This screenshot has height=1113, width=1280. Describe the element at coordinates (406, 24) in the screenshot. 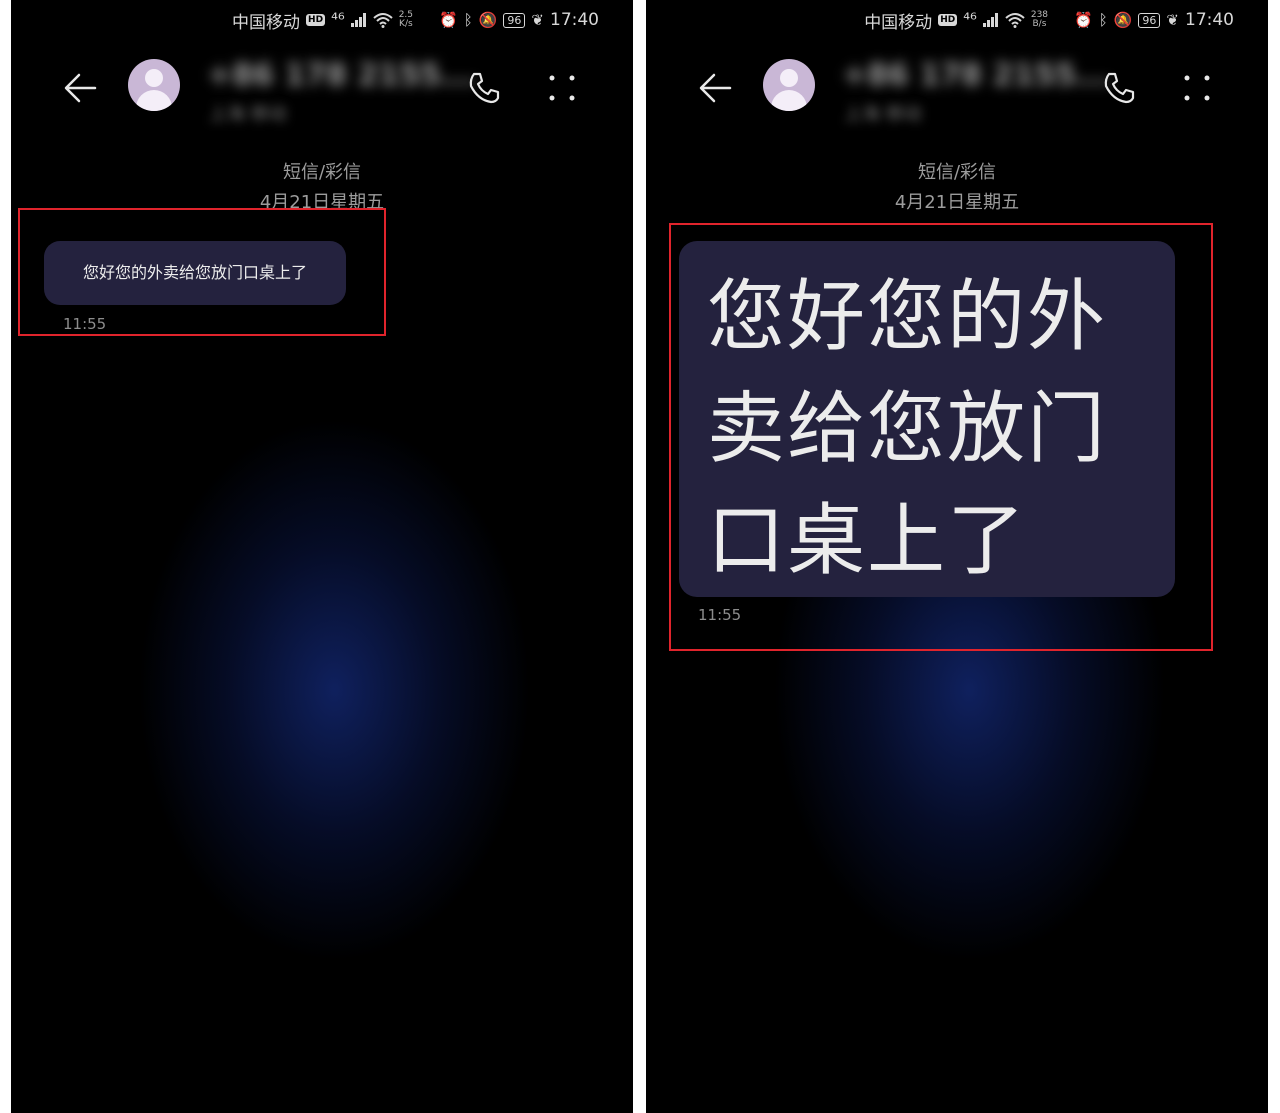

I see `net-speed-unit: K/s` at that location.